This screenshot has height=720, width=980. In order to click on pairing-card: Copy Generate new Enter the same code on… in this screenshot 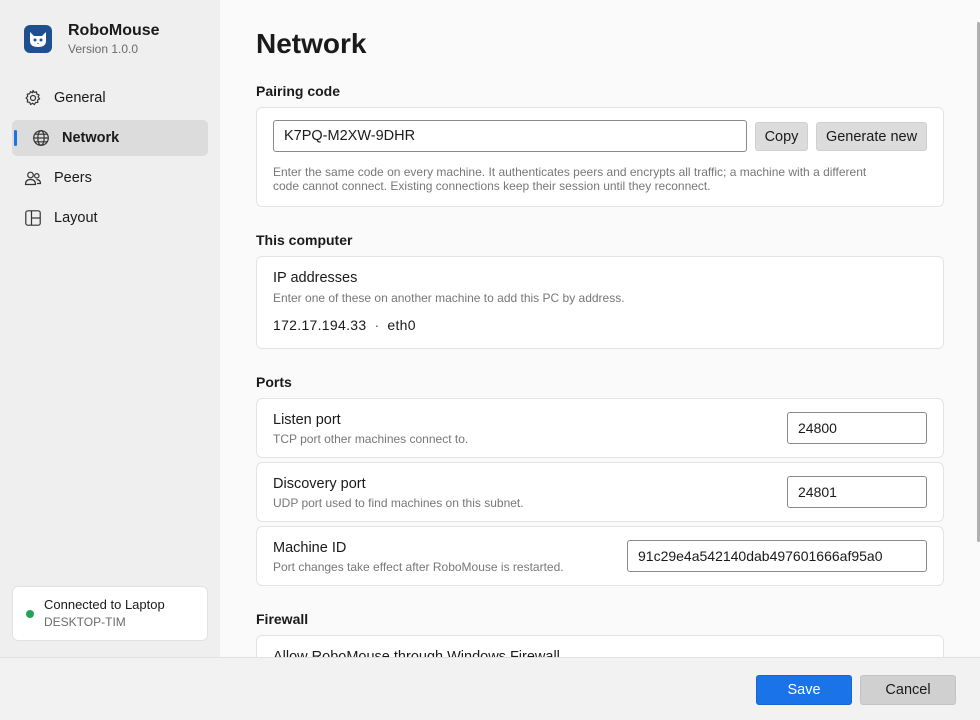, I will do `click(600, 157)`.